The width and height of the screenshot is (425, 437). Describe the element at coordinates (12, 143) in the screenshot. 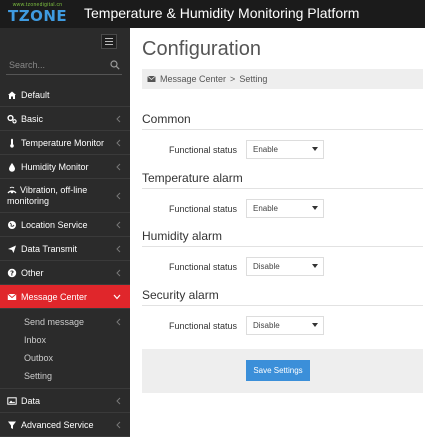

I see `thermometer-icon` at that location.